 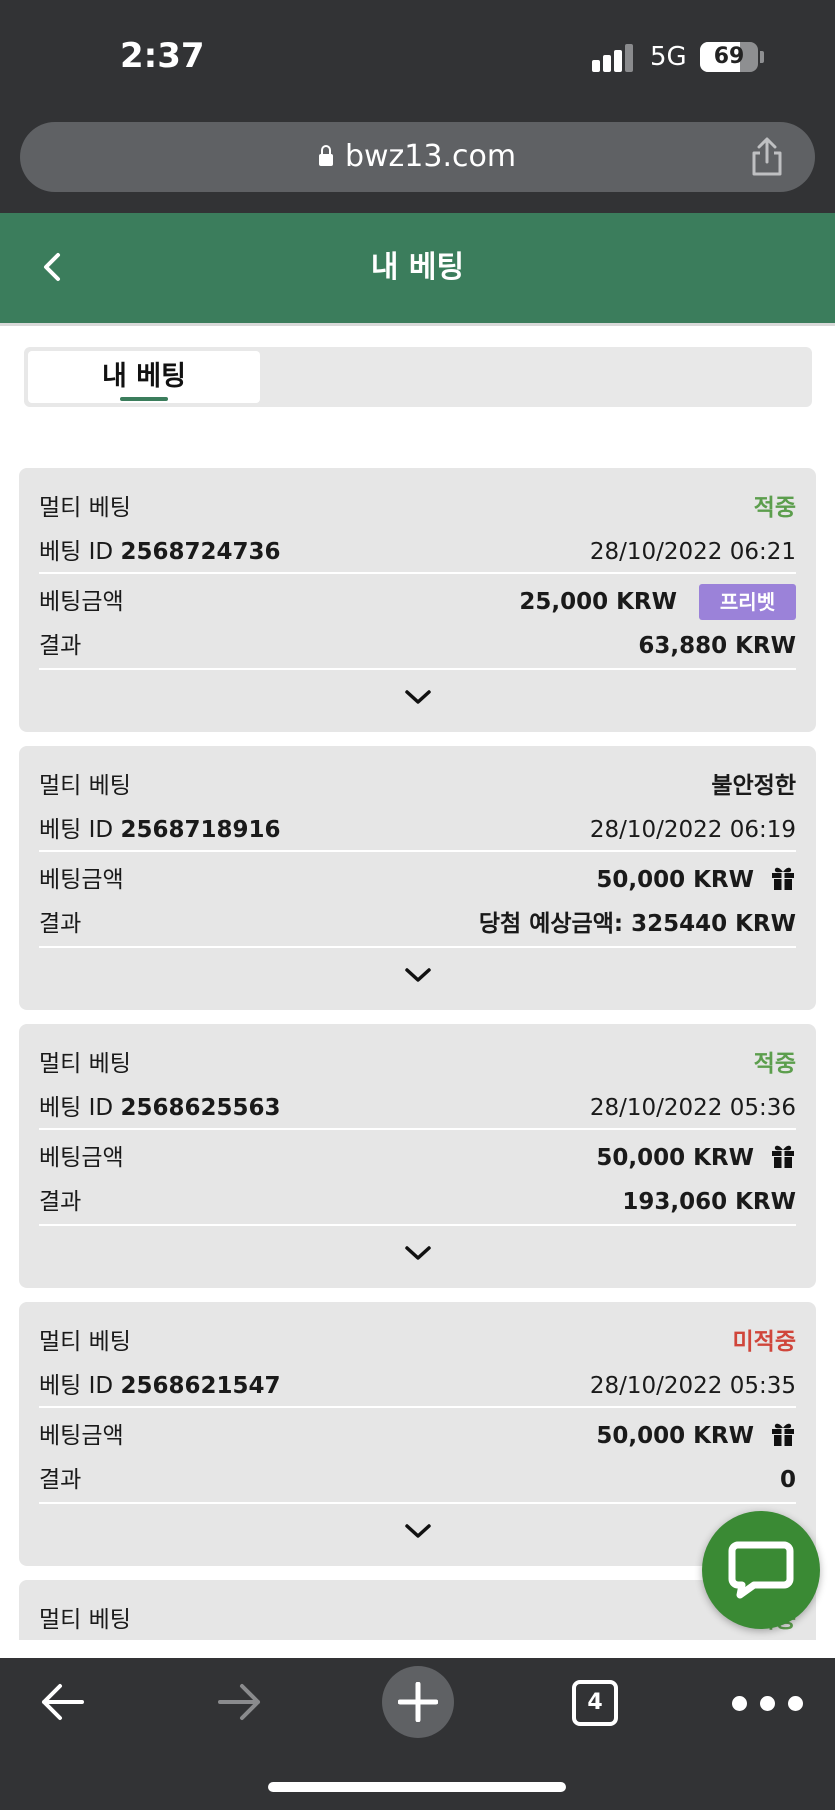 What do you see at coordinates (430, 156) in the screenshot?
I see `url-text: bwz13.com` at bounding box center [430, 156].